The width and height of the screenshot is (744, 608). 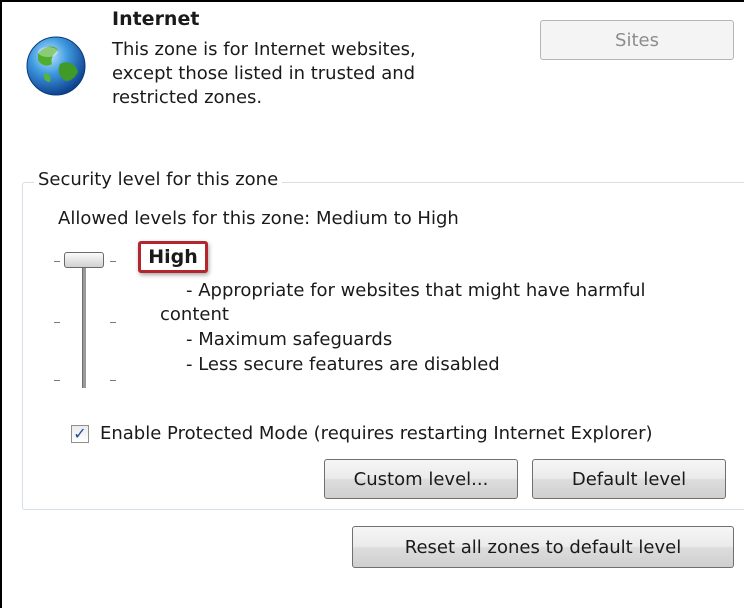 What do you see at coordinates (637, 40) in the screenshot?
I see `sites-button: Sites` at bounding box center [637, 40].